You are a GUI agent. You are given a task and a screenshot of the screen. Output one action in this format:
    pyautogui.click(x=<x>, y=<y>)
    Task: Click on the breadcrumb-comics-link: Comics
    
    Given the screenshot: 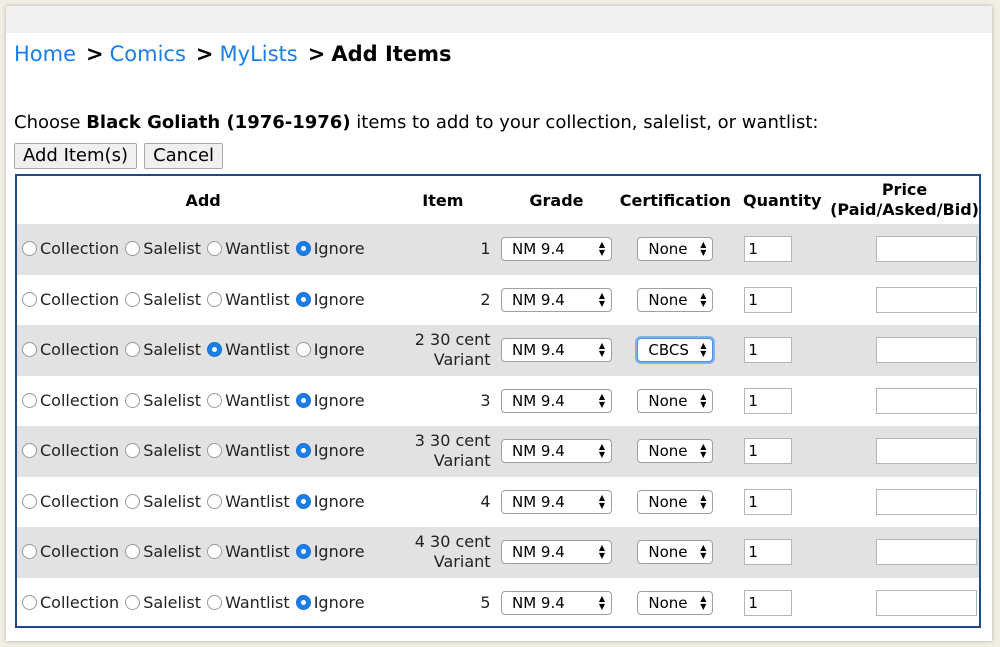 What is the action you would take?
    pyautogui.click(x=148, y=54)
    